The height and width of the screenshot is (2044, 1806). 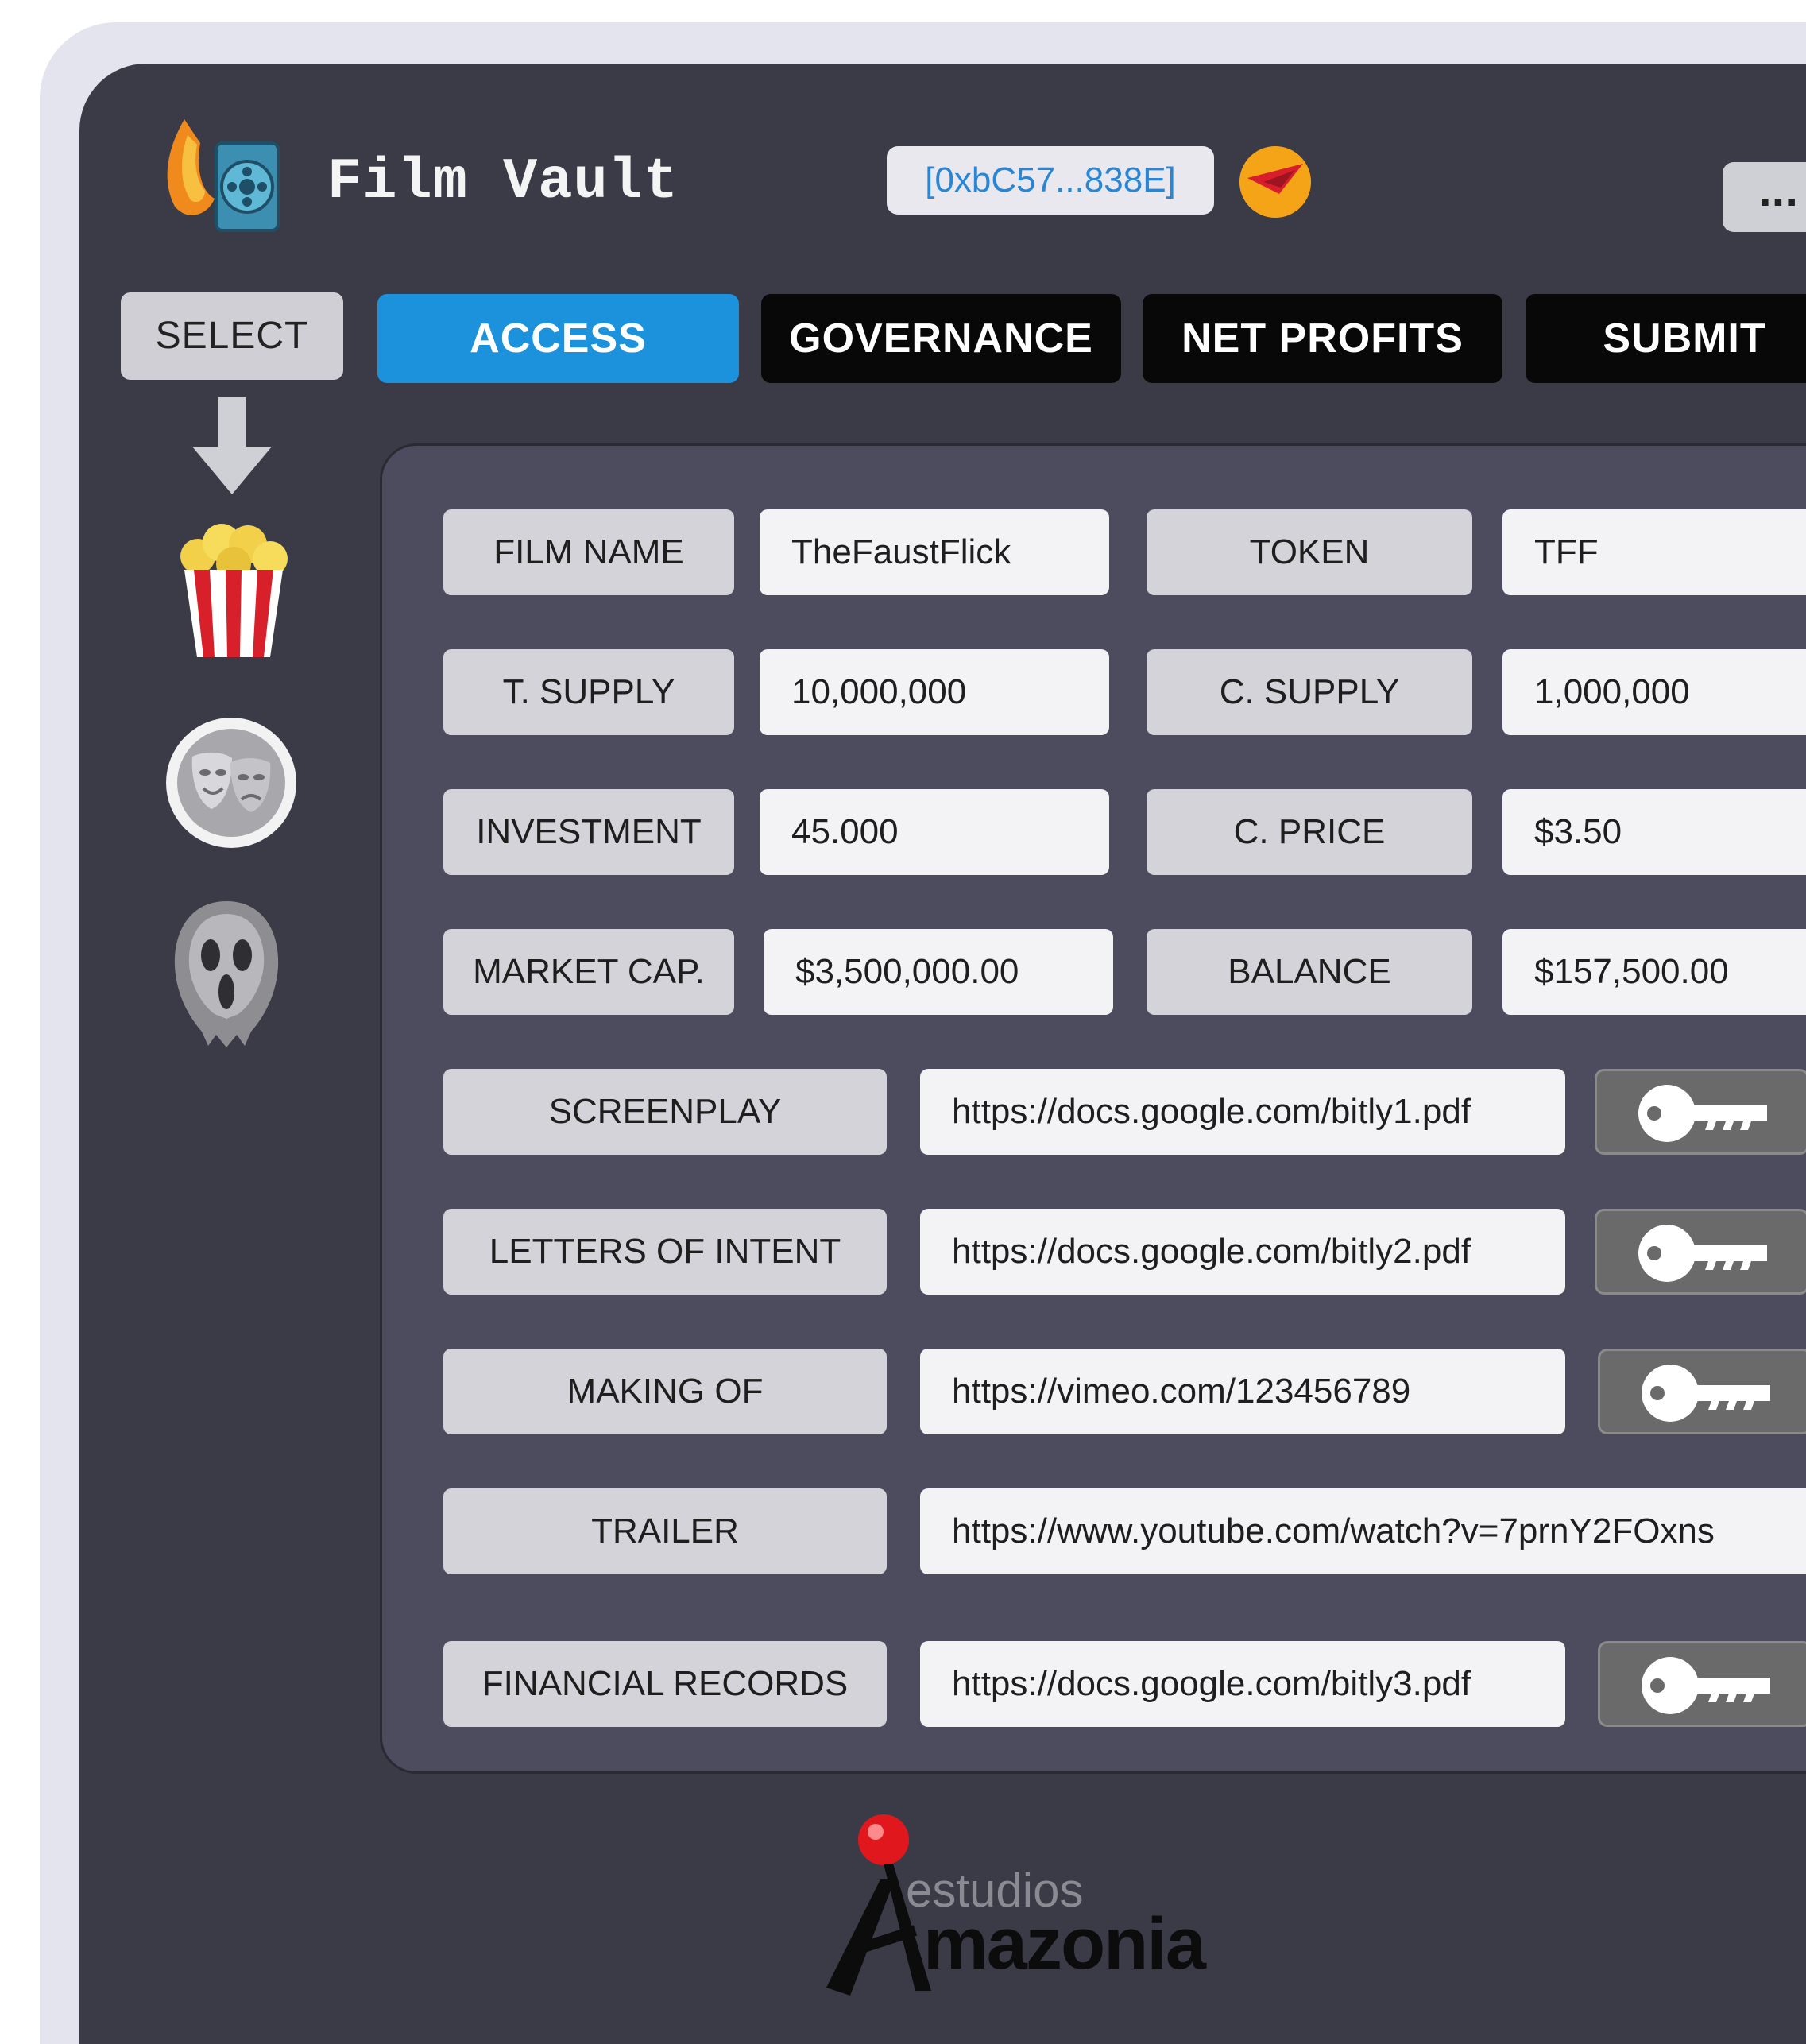 What do you see at coordinates (935, 692) in the screenshot?
I see `total-supply-field: 10,000,000` at bounding box center [935, 692].